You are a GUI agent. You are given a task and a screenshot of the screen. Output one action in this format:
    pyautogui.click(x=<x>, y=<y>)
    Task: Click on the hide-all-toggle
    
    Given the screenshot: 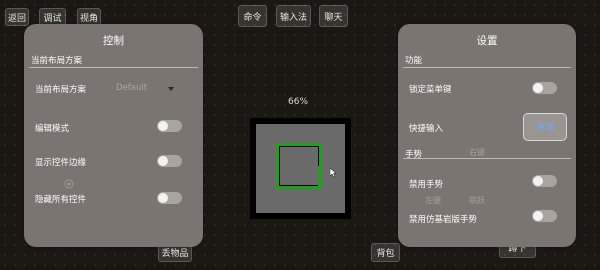 What is the action you would take?
    pyautogui.click(x=169, y=198)
    